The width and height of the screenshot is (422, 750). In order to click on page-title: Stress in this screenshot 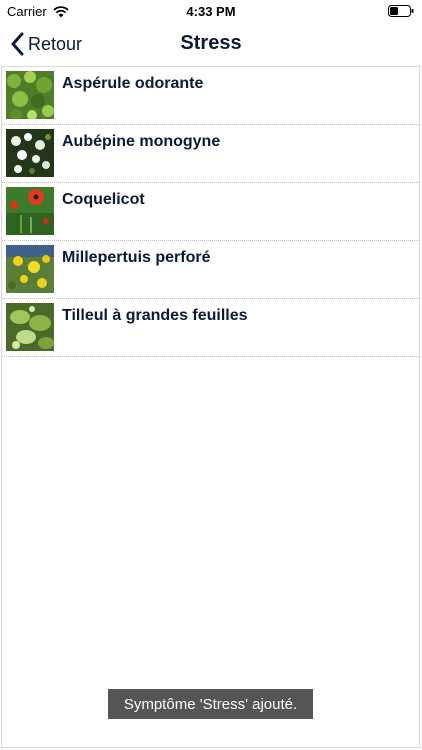, I will do `click(211, 43)`.